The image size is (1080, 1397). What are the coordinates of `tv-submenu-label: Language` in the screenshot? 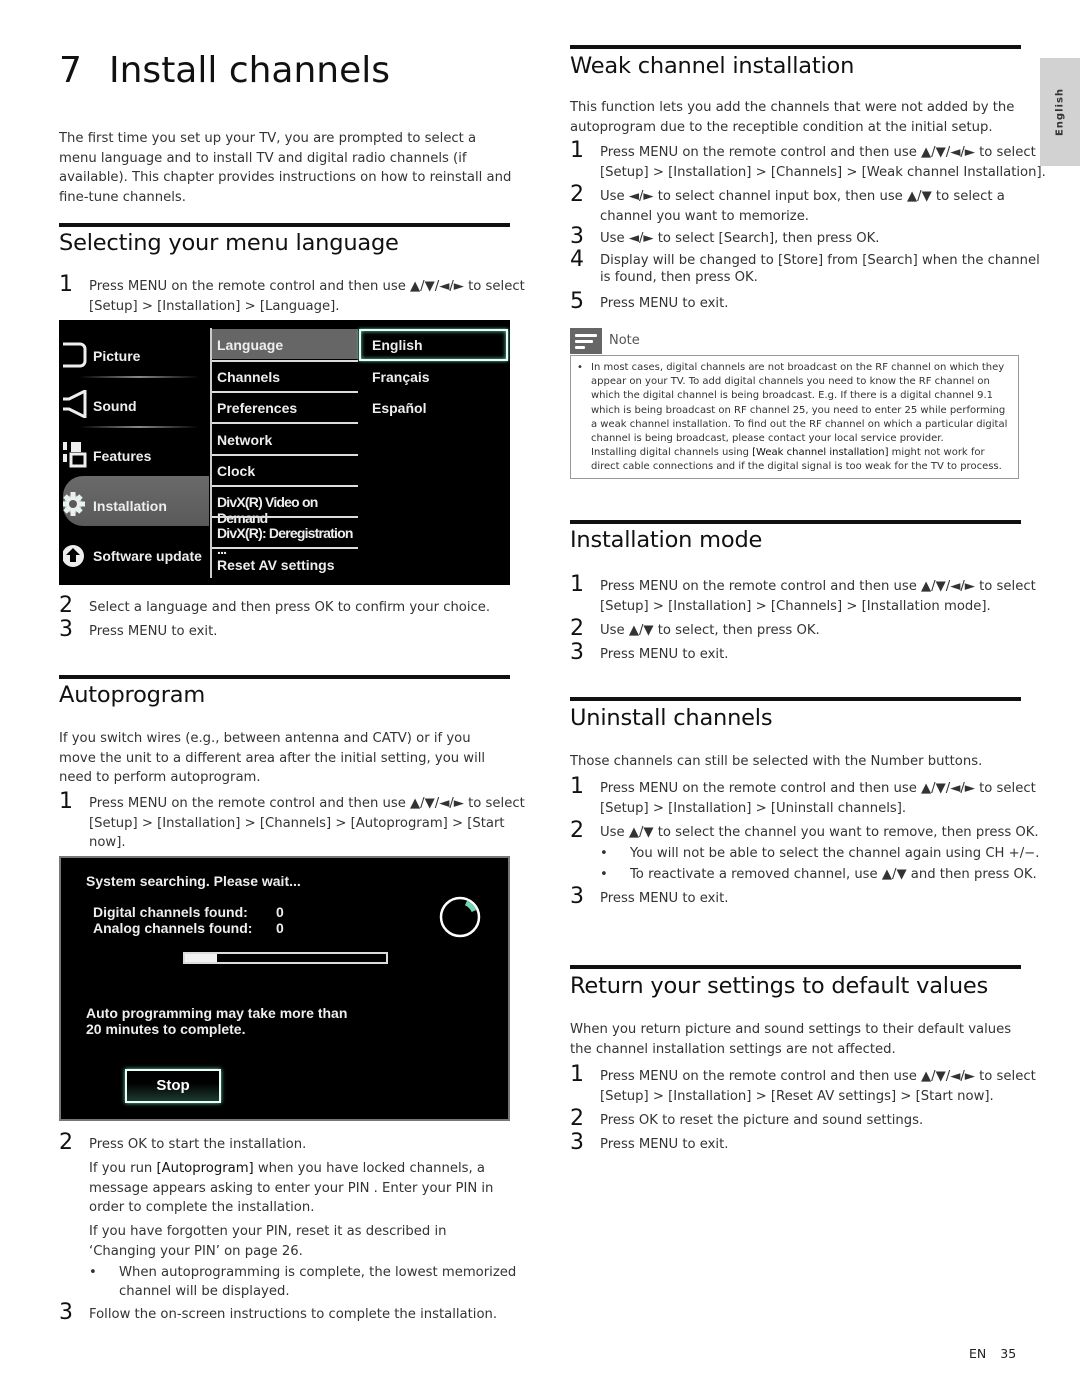 It's located at (250, 345).